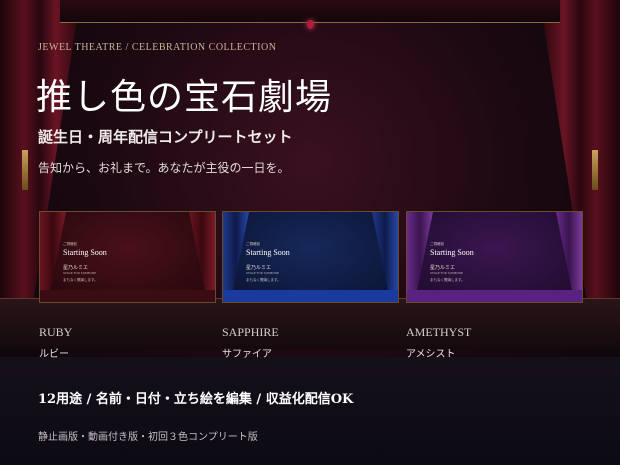  Describe the element at coordinates (250, 332) in the screenshot. I see `gem-label-sapphire: SAPPHIRE` at that location.